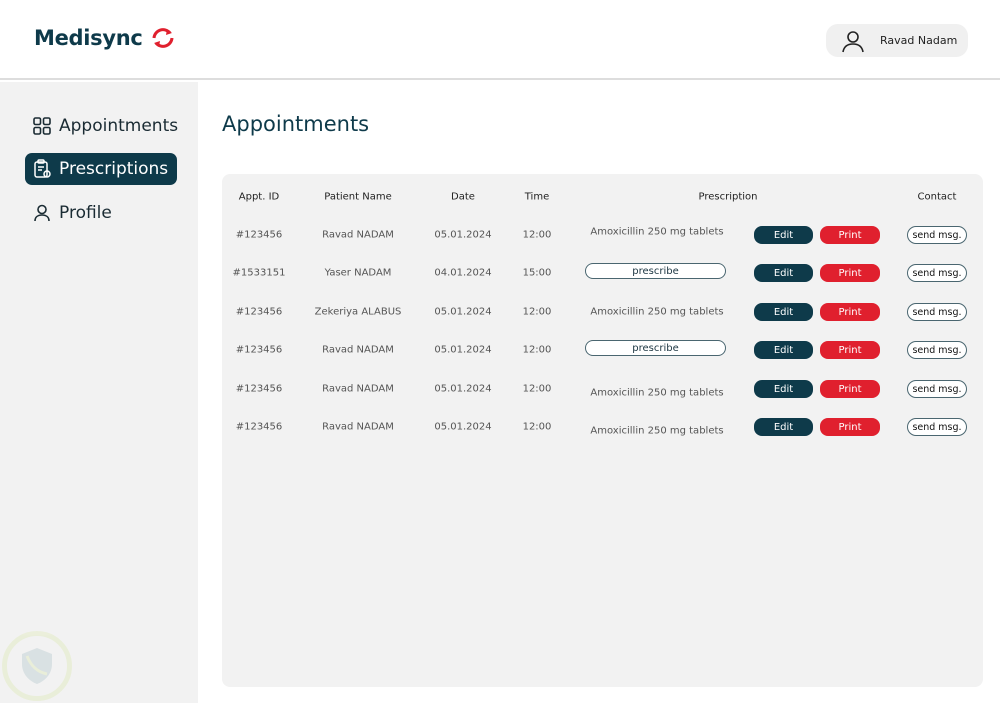 The image size is (1000, 703). Describe the element at coordinates (537, 197) in the screenshot. I see `column-header-time: Time` at that location.